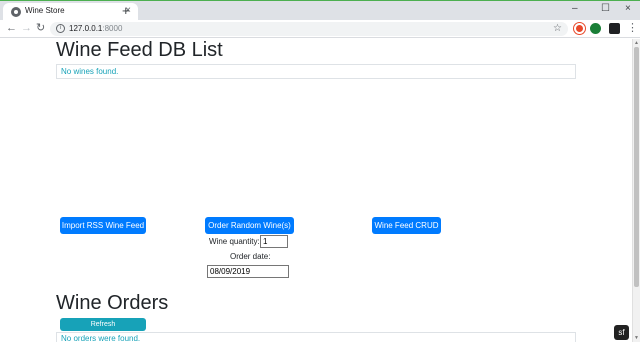 The image size is (640, 342). Describe the element at coordinates (16, 12) in the screenshot. I see `globe-icon` at that location.